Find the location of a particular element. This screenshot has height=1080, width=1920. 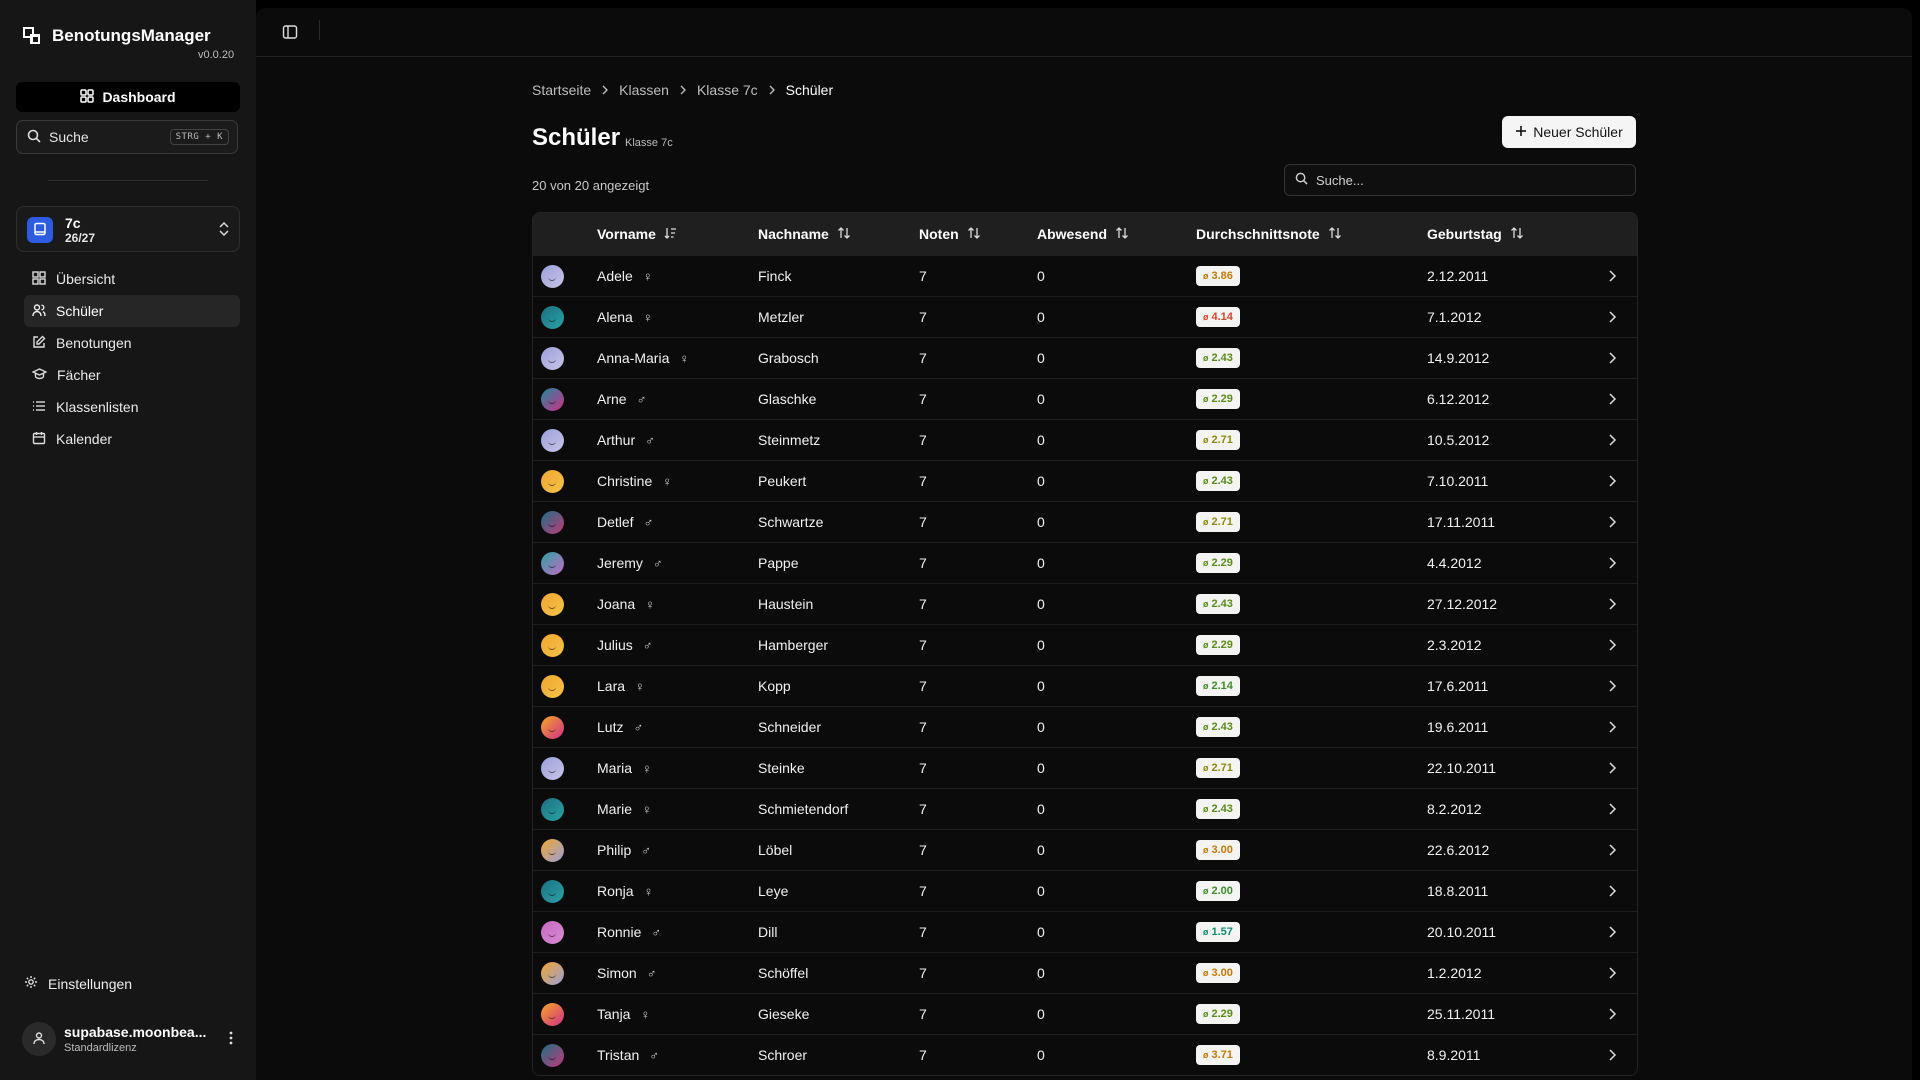

top-bar is located at coordinates (1084, 32).